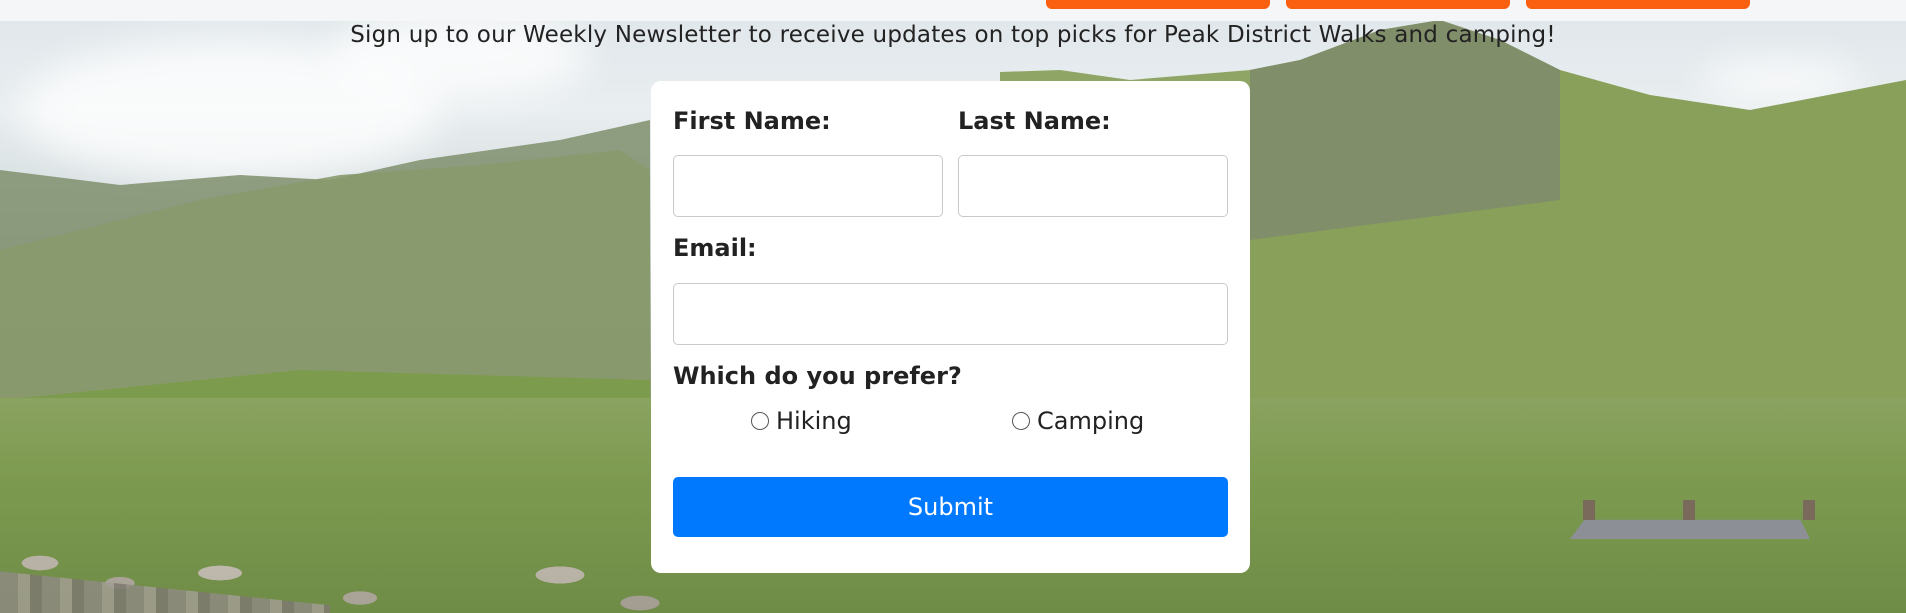 Image resolution: width=1906 pixels, height=613 pixels. I want to click on preference-question: Which do you prefer?, so click(817, 376).